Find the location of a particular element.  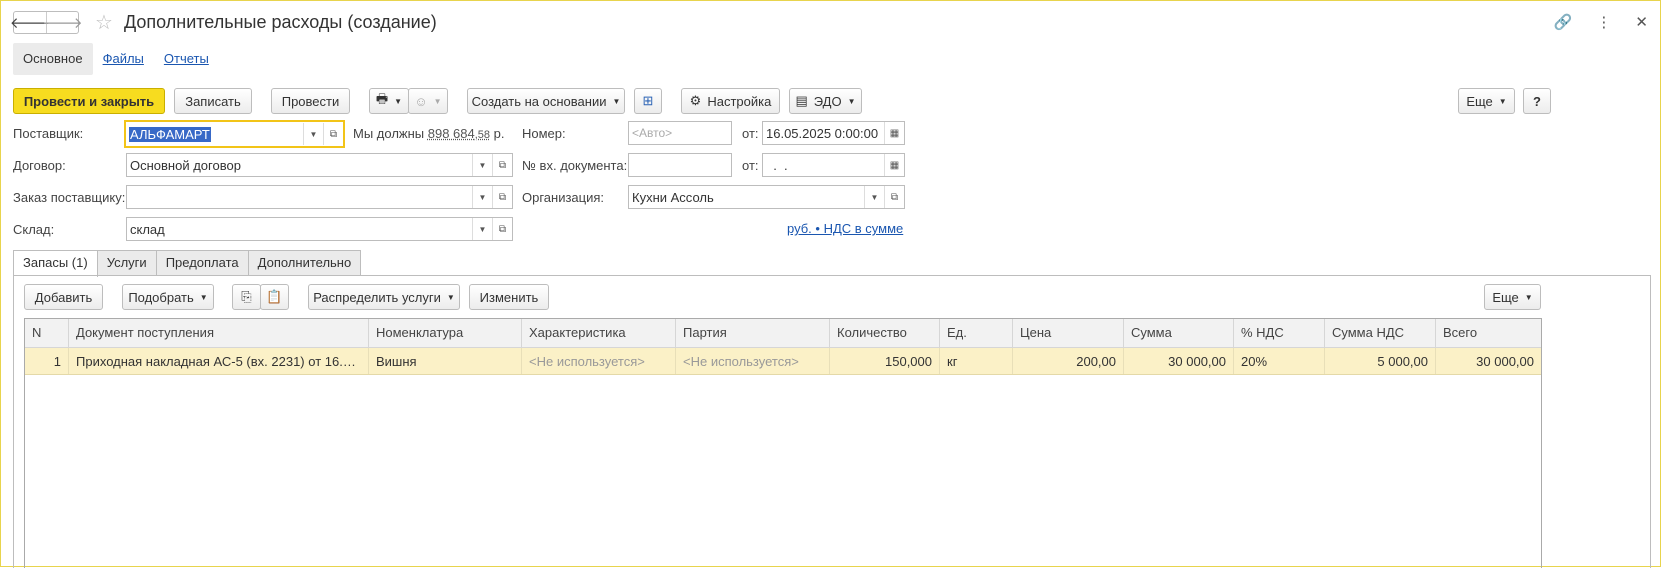

print-button: 🖶 ▼ is located at coordinates (389, 101).